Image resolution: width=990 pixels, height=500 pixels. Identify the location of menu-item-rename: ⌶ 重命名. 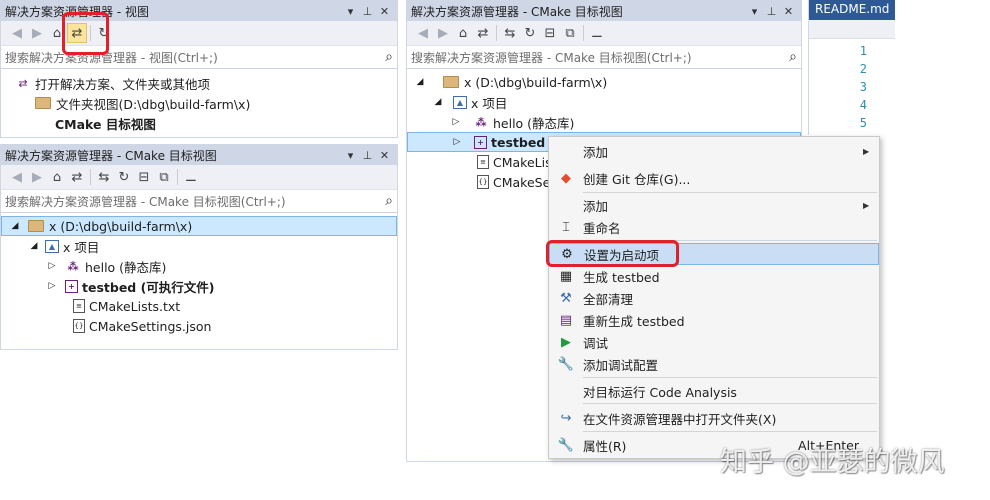
(714, 227).